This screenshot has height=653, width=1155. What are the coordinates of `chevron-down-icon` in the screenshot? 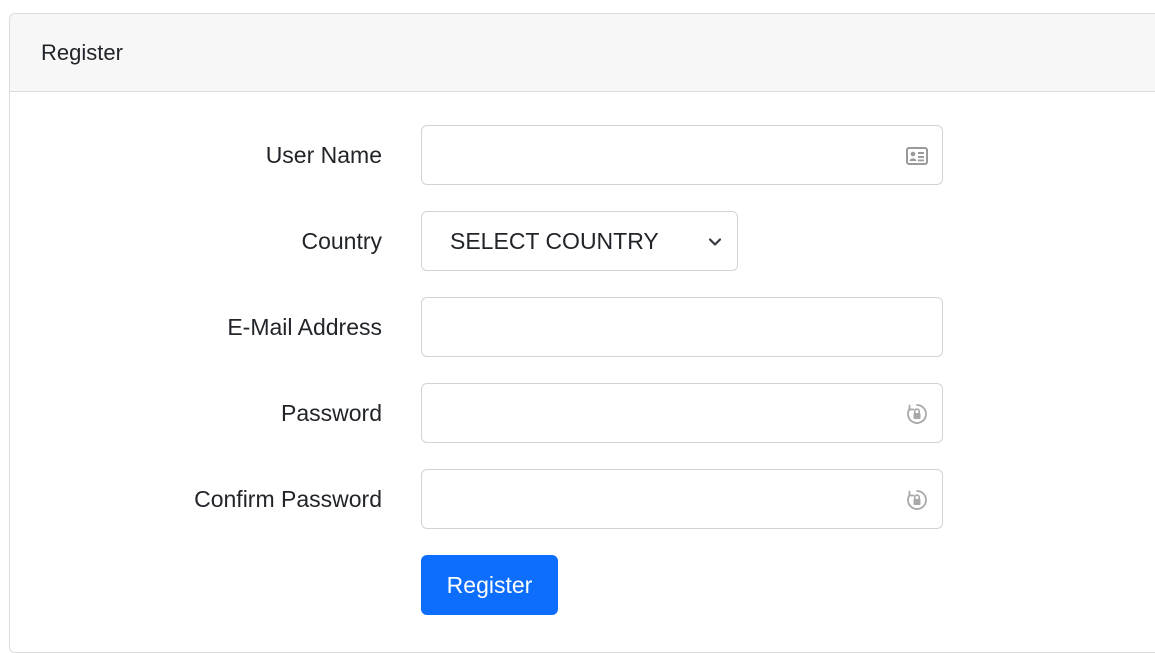 It's located at (715, 242).